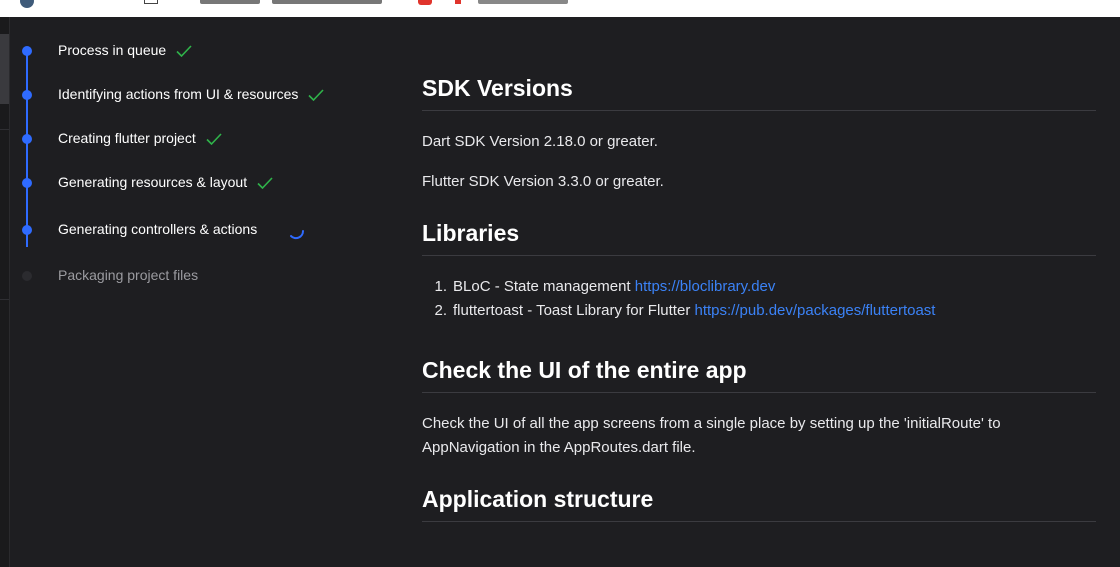  I want to click on library-link: https://pub.dev/packages/fluttertoast, so click(814, 310).